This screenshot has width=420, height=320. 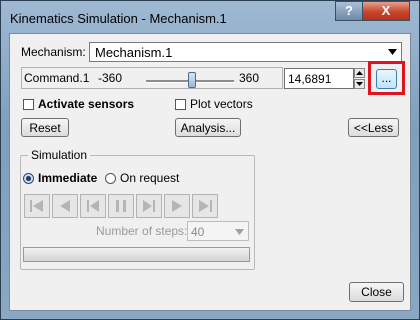 I want to click on play-backward-button, so click(x=65, y=206).